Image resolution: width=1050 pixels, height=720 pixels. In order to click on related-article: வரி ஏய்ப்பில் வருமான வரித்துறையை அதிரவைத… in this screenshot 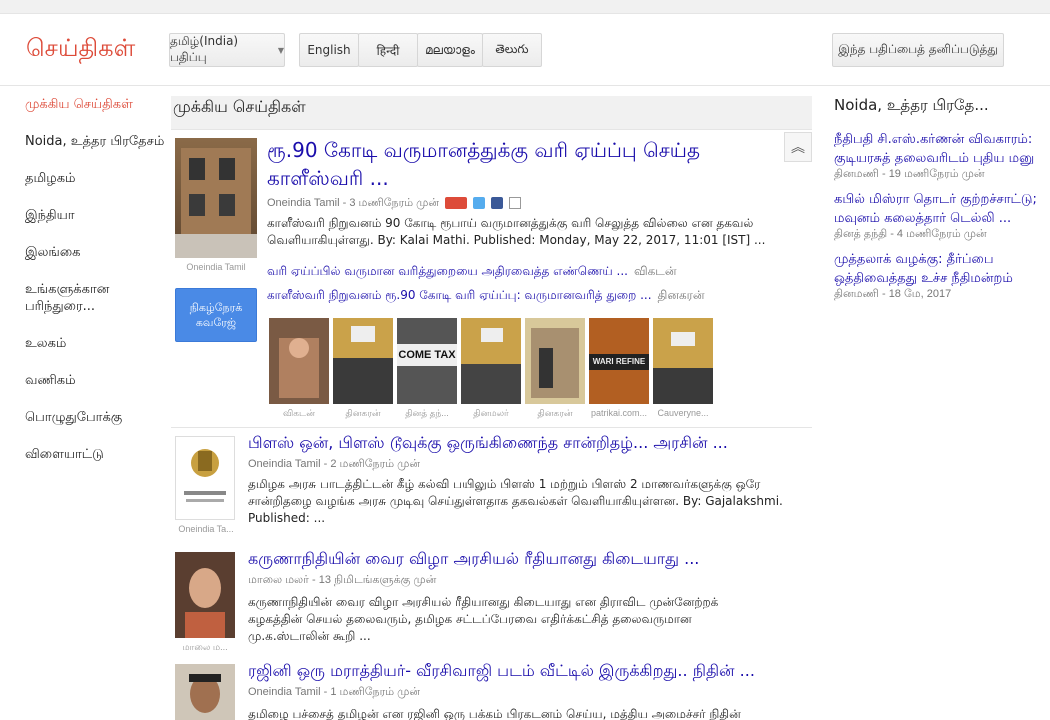, I will do `click(471, 272)`.